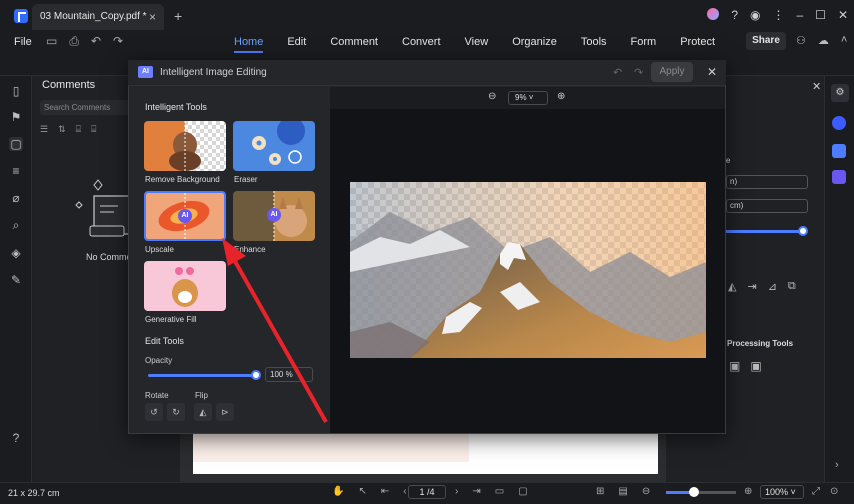 The image size is (854, 504). What do you see at coordinates (492, 96) in the screenshot?
I see `preview-zoom-out-icon: ⊖` at bounding box center [492, 96].